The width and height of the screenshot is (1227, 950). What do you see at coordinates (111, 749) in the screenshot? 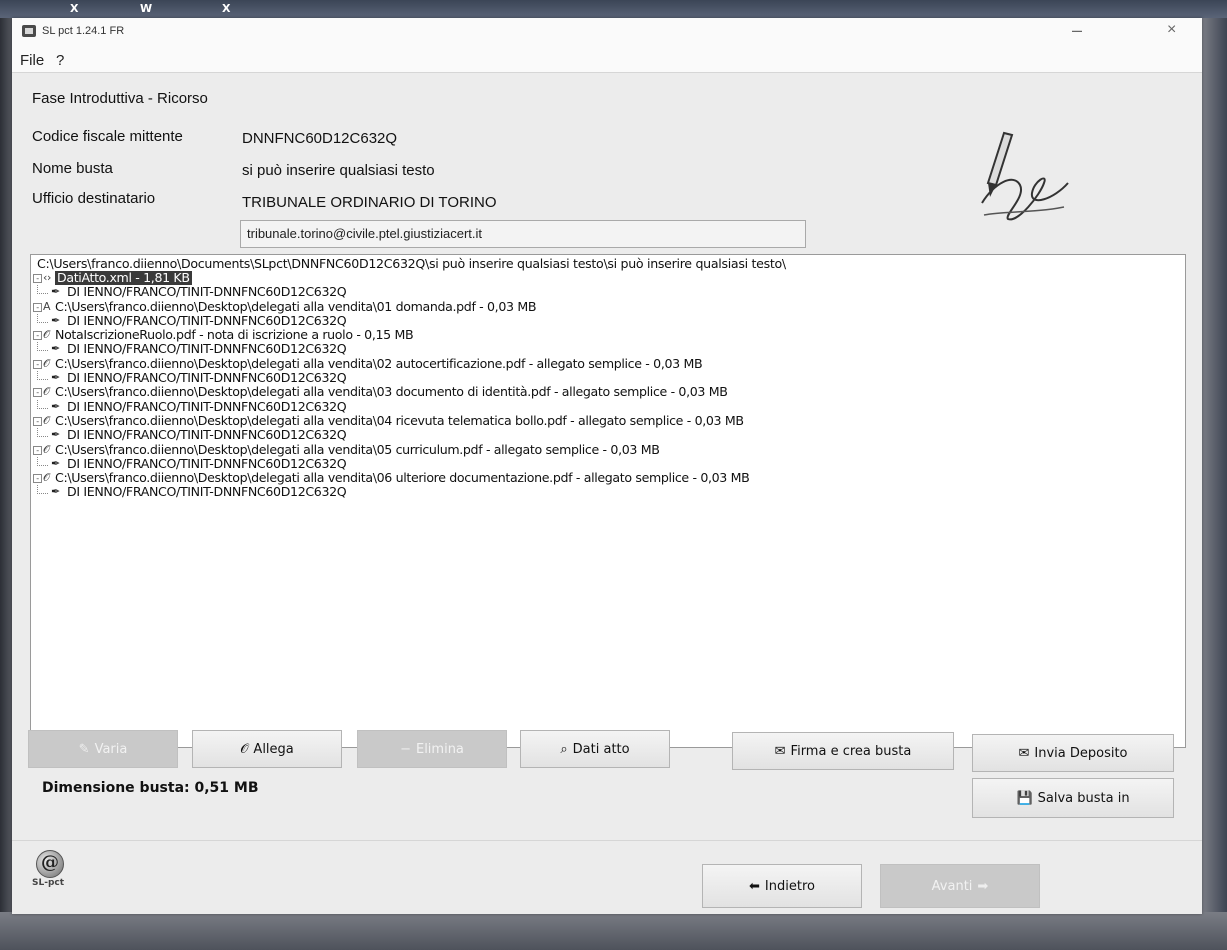
I see `varia-label: Varia` at bounding box center [111, 749].